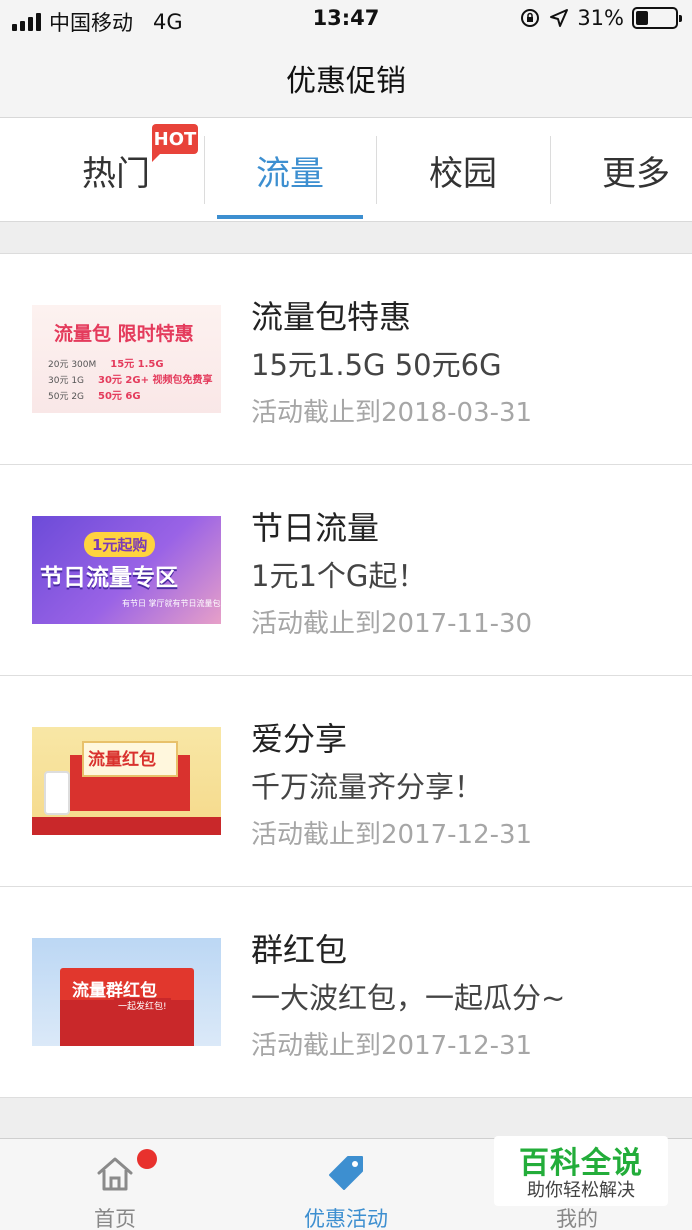  I want to click on thumb-row: 50元 2G 50元 6G, so click(94, 394).